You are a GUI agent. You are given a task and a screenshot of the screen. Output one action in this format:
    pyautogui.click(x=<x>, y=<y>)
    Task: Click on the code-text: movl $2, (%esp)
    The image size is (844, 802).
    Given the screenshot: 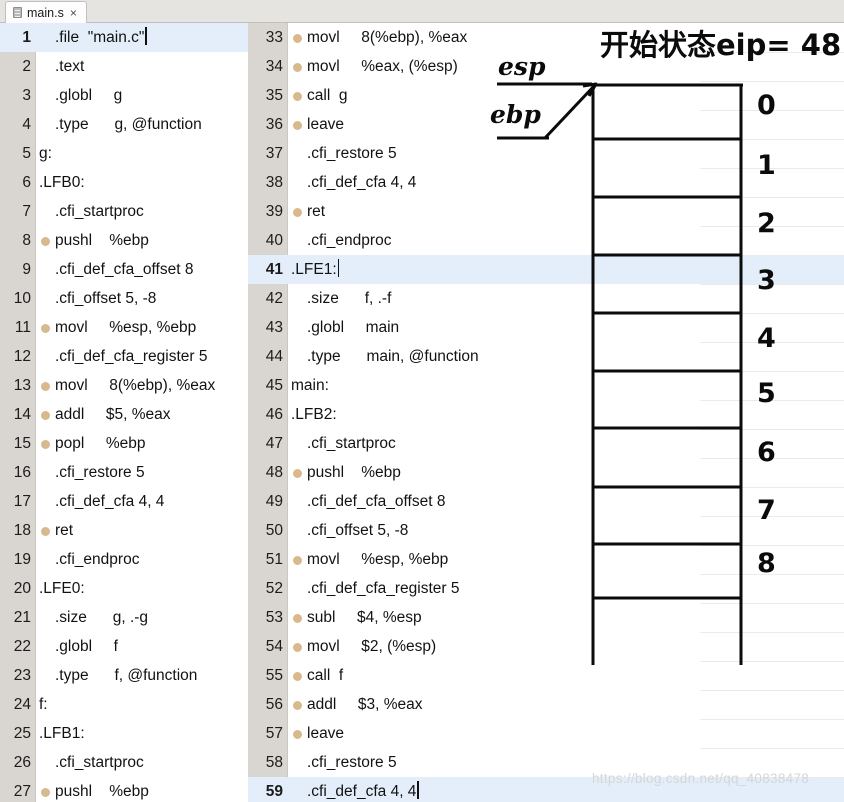 What is the action you would take?
    pyautogui.click(x=372, y=646)
    